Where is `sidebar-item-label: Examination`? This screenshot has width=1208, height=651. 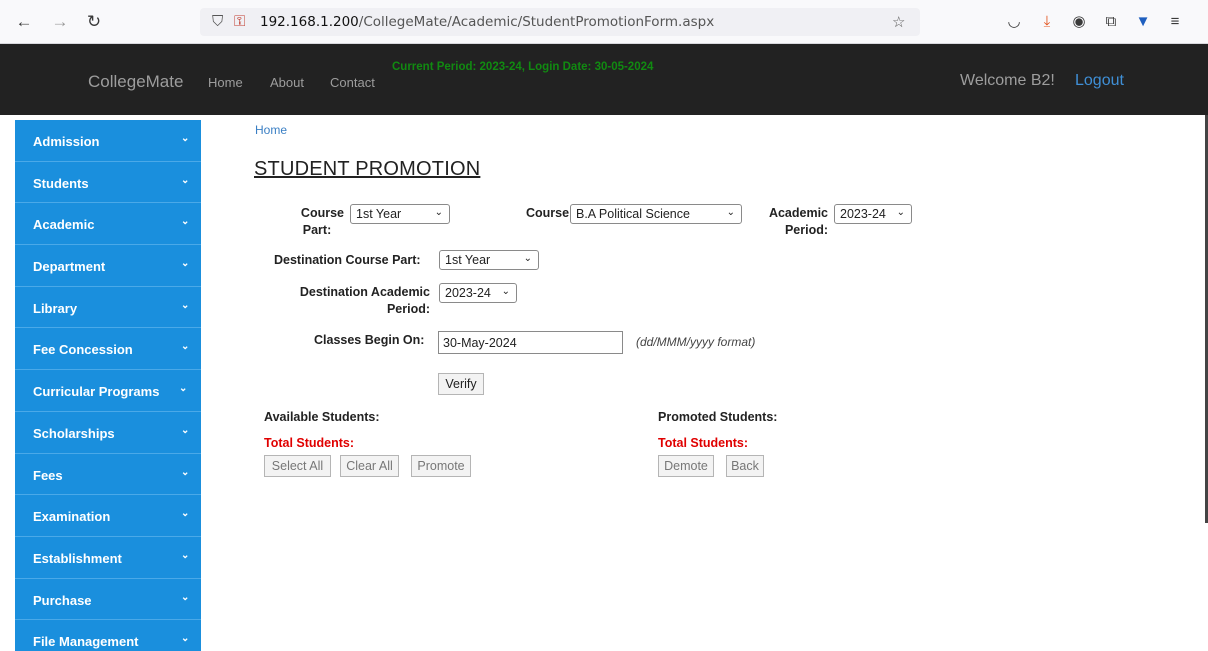
sidebar-item-label: Examination is located at coordinates (72, 517).